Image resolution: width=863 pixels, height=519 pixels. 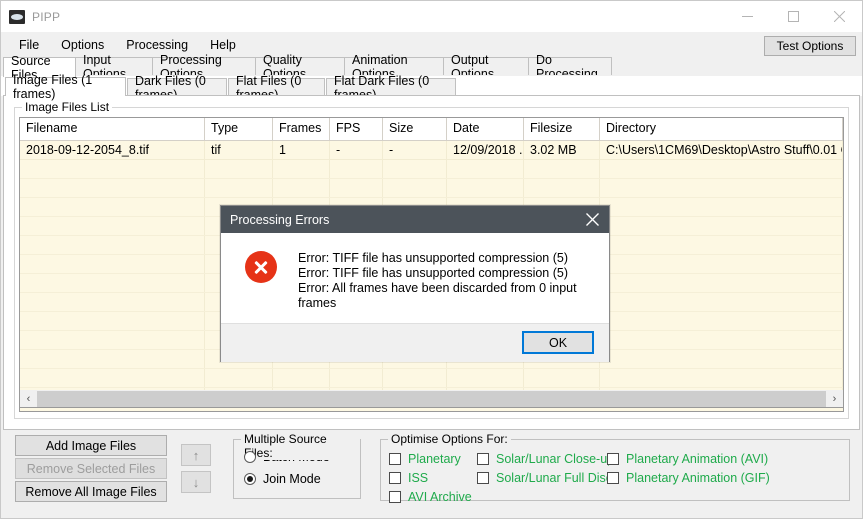 I want to click on checkbox-planetary-animation-avi-box, so click(x=613, y=459).